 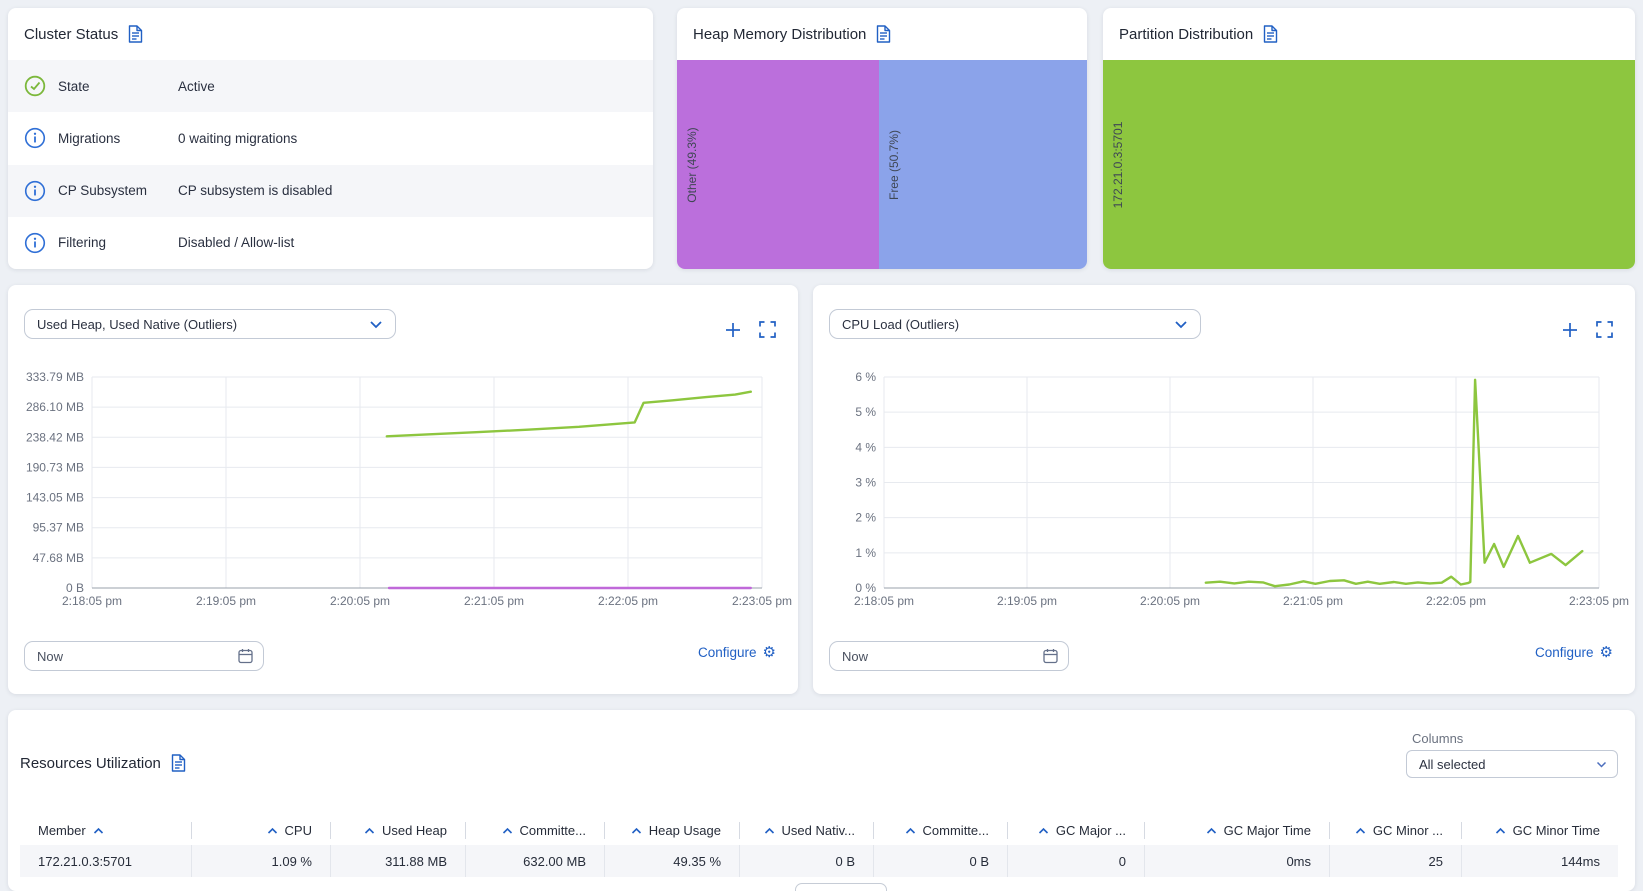 What do you see at coordinates (534, 861) in the screenshot?
I see `table-cell: 632.00 MB` at bounding box center [534, 861].